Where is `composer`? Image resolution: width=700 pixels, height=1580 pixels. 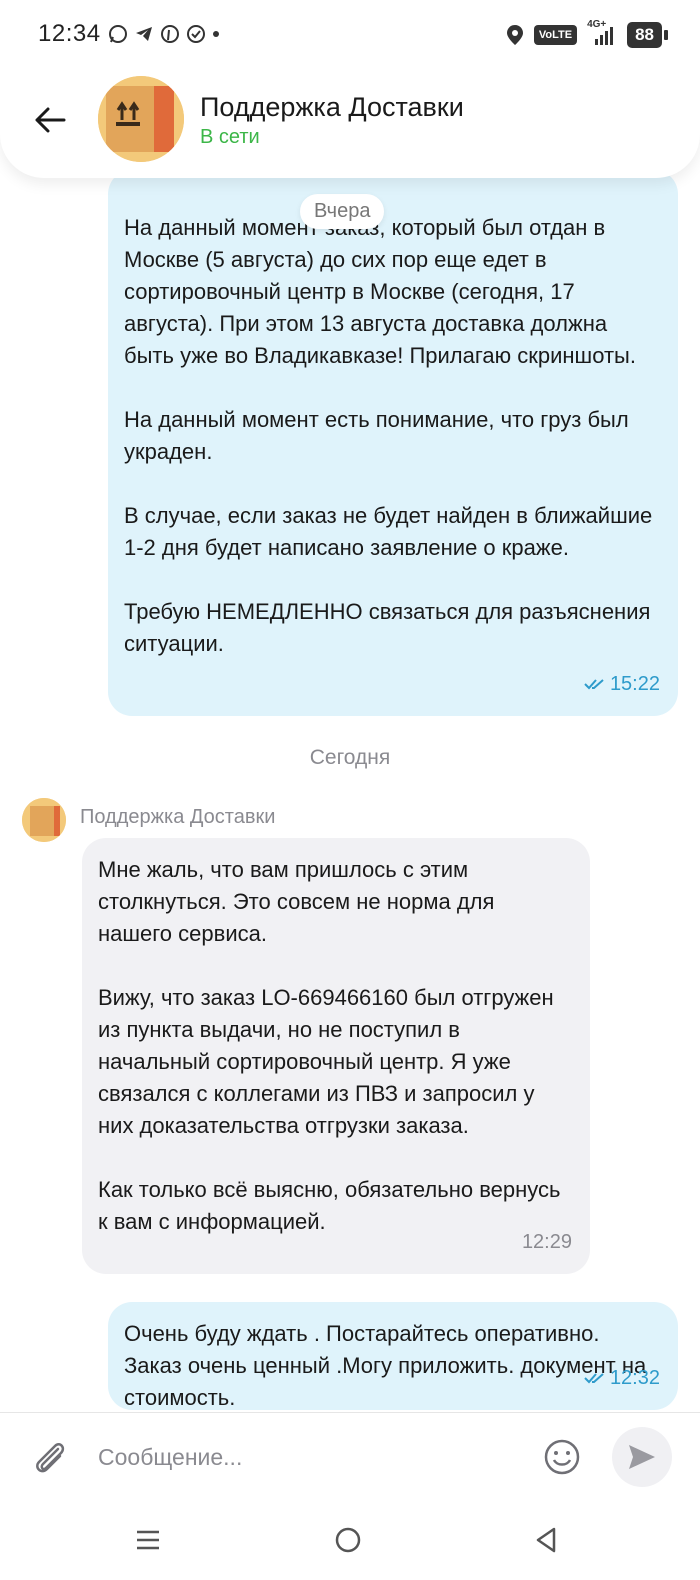
composer is located at coordinates (350, 1456).